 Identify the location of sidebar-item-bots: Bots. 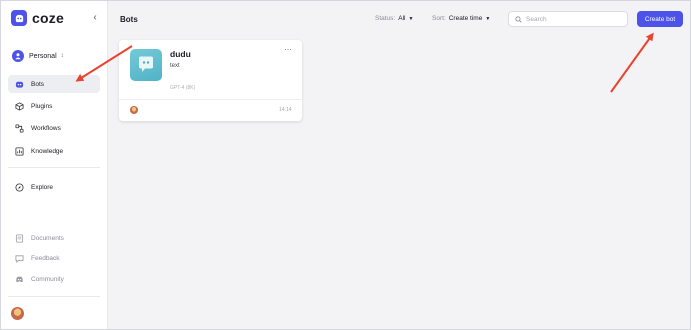
(54, 84).